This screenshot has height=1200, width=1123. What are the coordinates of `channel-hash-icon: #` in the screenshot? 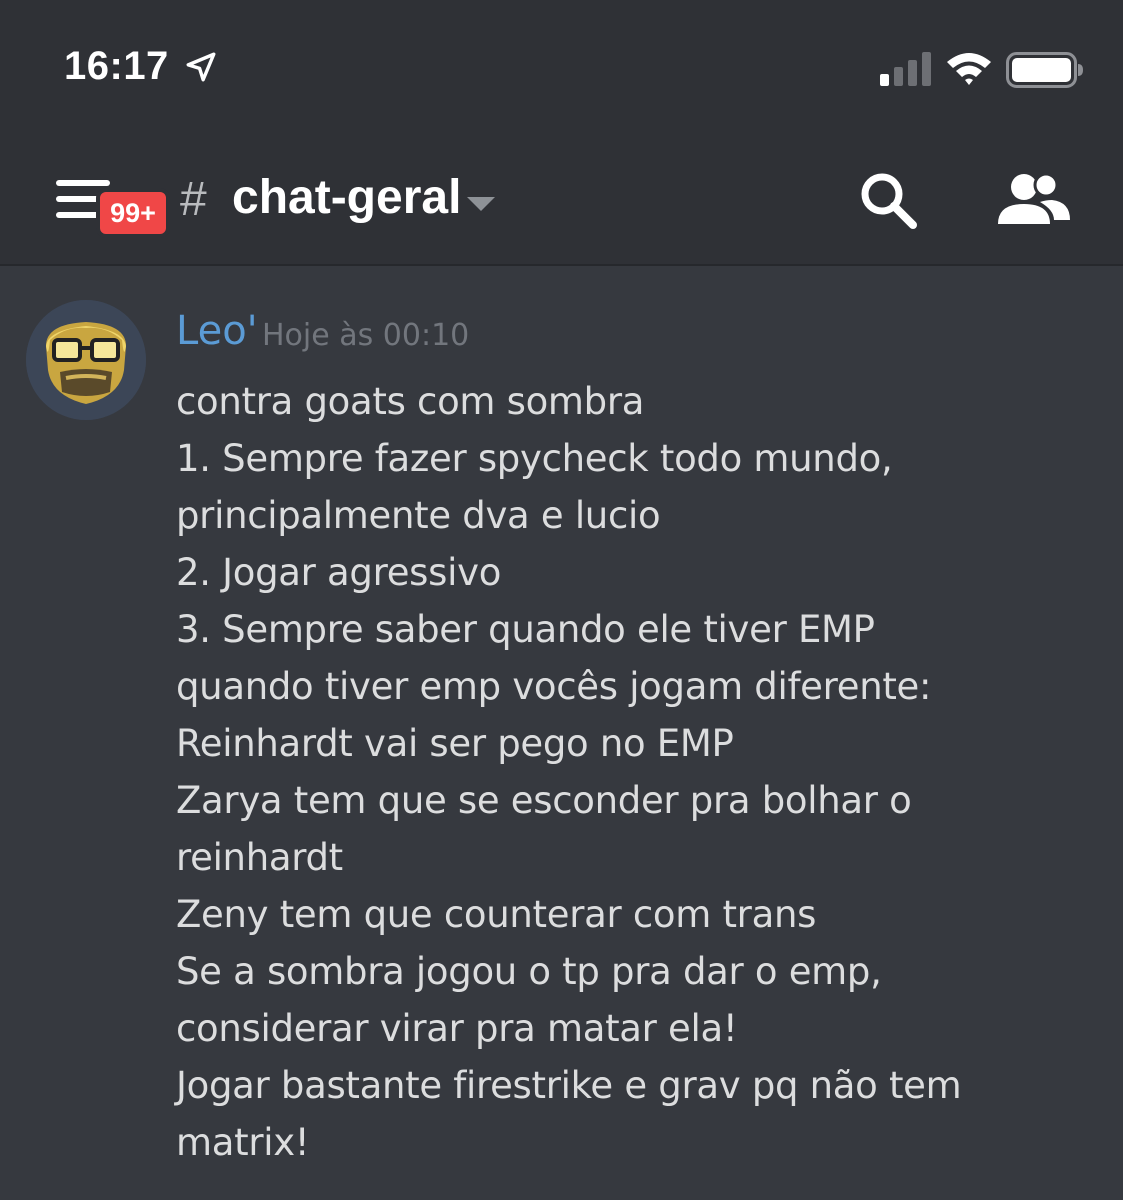 It's located at (193, 199).